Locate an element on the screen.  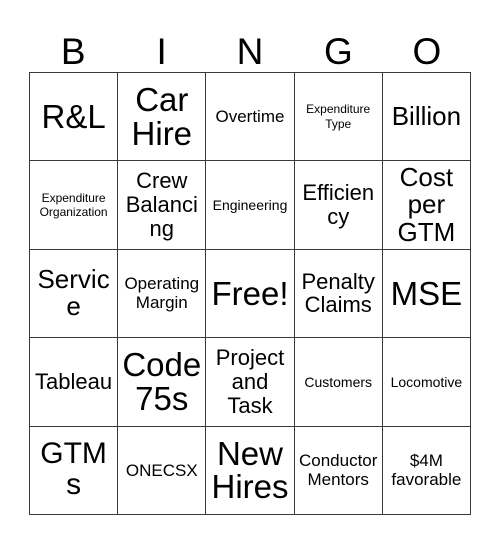
bingo-cell: Efficiency is located at coordinates (338, 205).